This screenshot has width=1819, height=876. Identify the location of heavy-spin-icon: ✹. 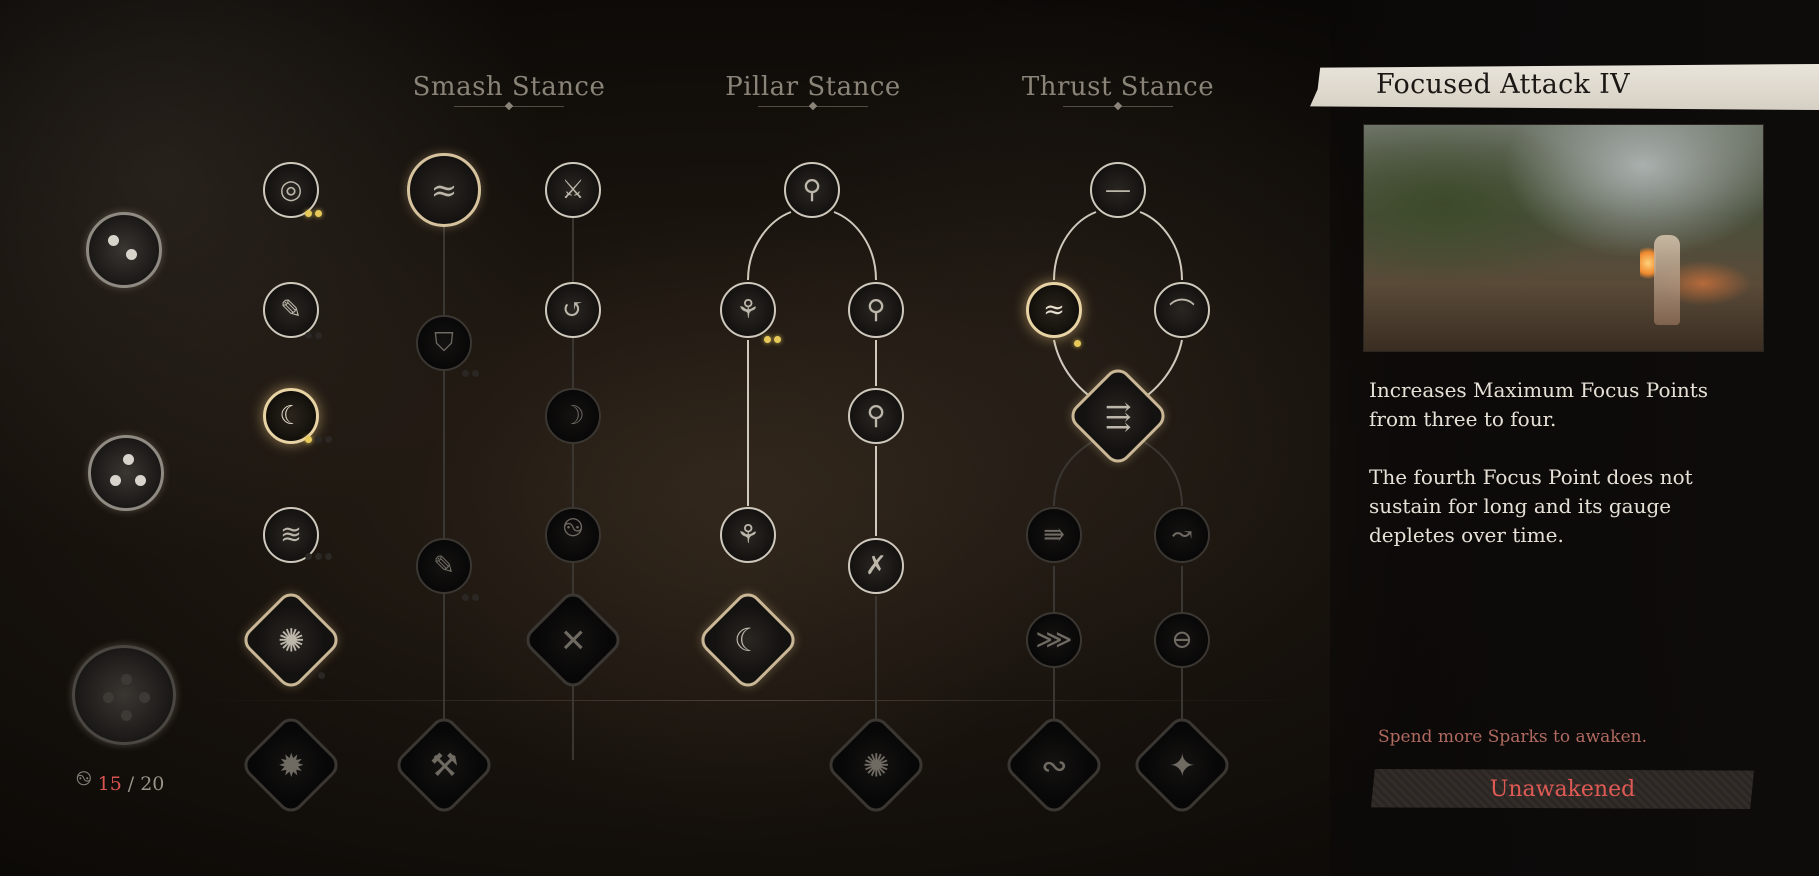
(291, 765).